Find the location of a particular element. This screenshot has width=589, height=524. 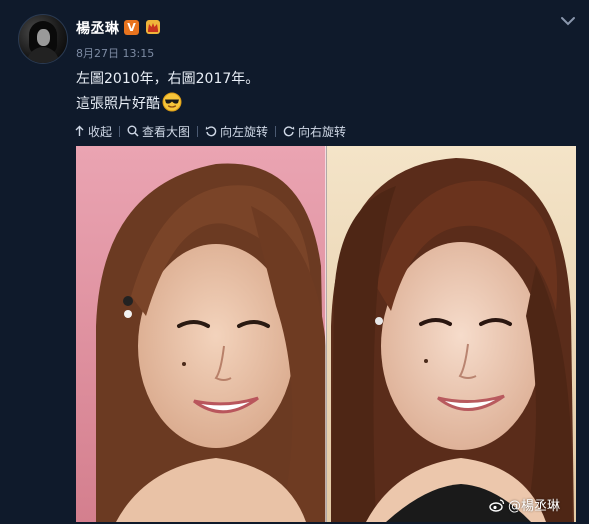

watermark-text: @楊丞琳 is located at coordinates (533, 506).